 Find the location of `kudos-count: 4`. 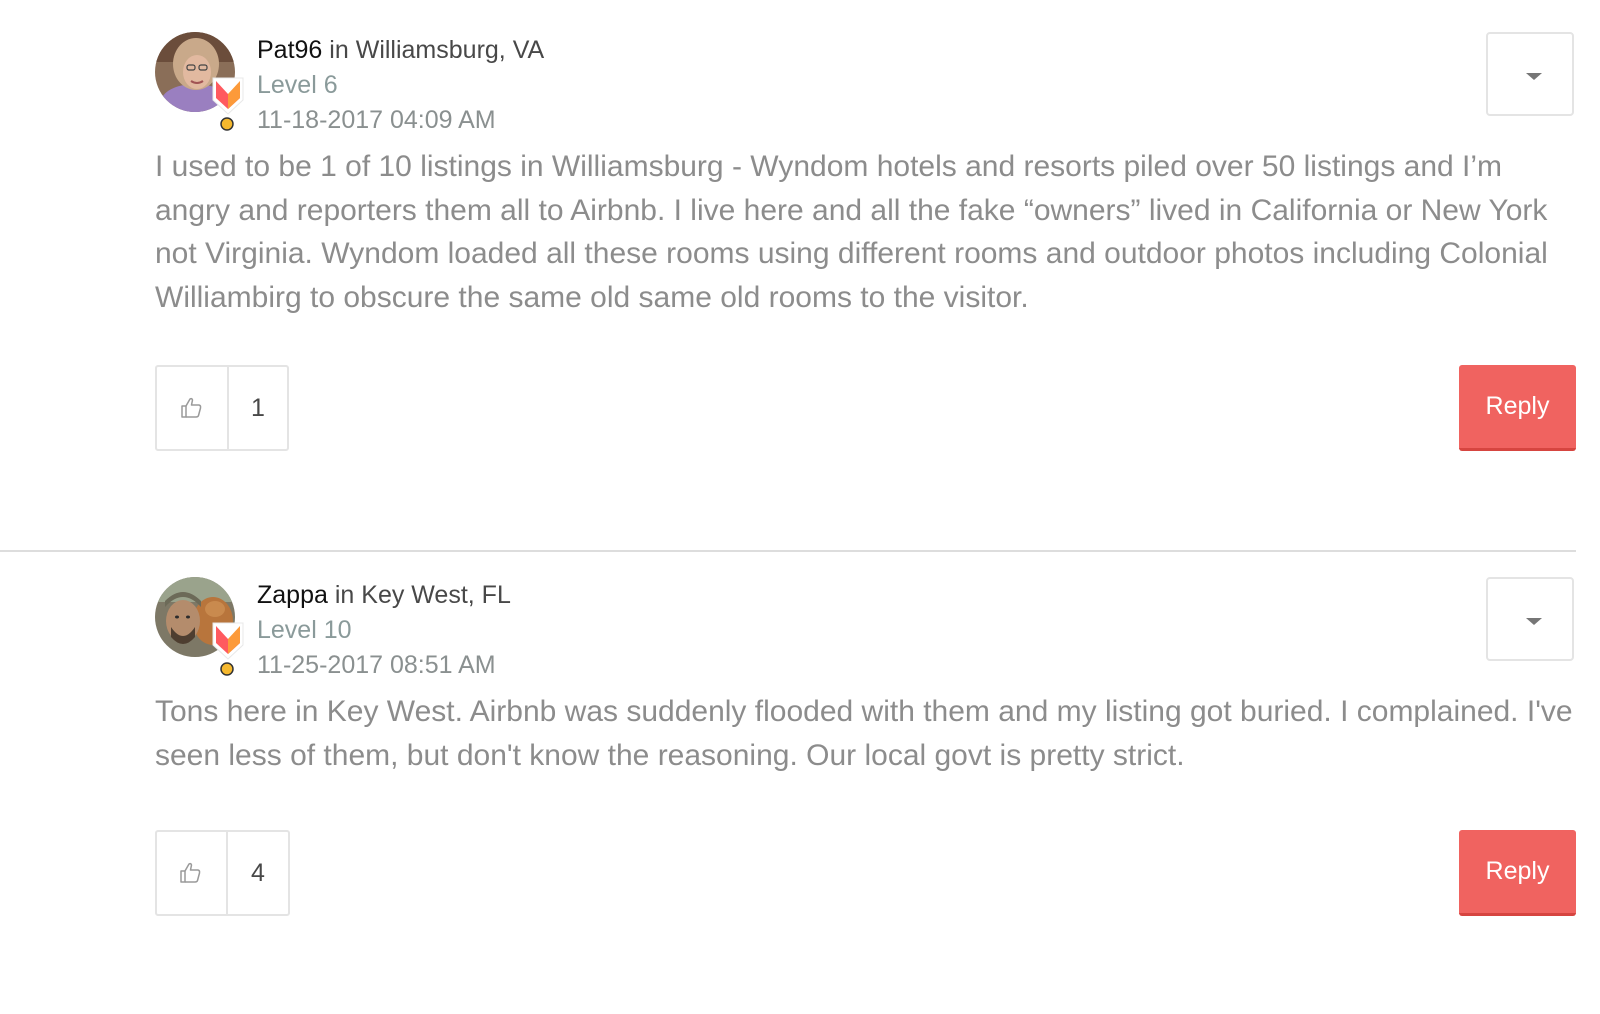

kudos-count: 4 is located at coordinates (258, 872).